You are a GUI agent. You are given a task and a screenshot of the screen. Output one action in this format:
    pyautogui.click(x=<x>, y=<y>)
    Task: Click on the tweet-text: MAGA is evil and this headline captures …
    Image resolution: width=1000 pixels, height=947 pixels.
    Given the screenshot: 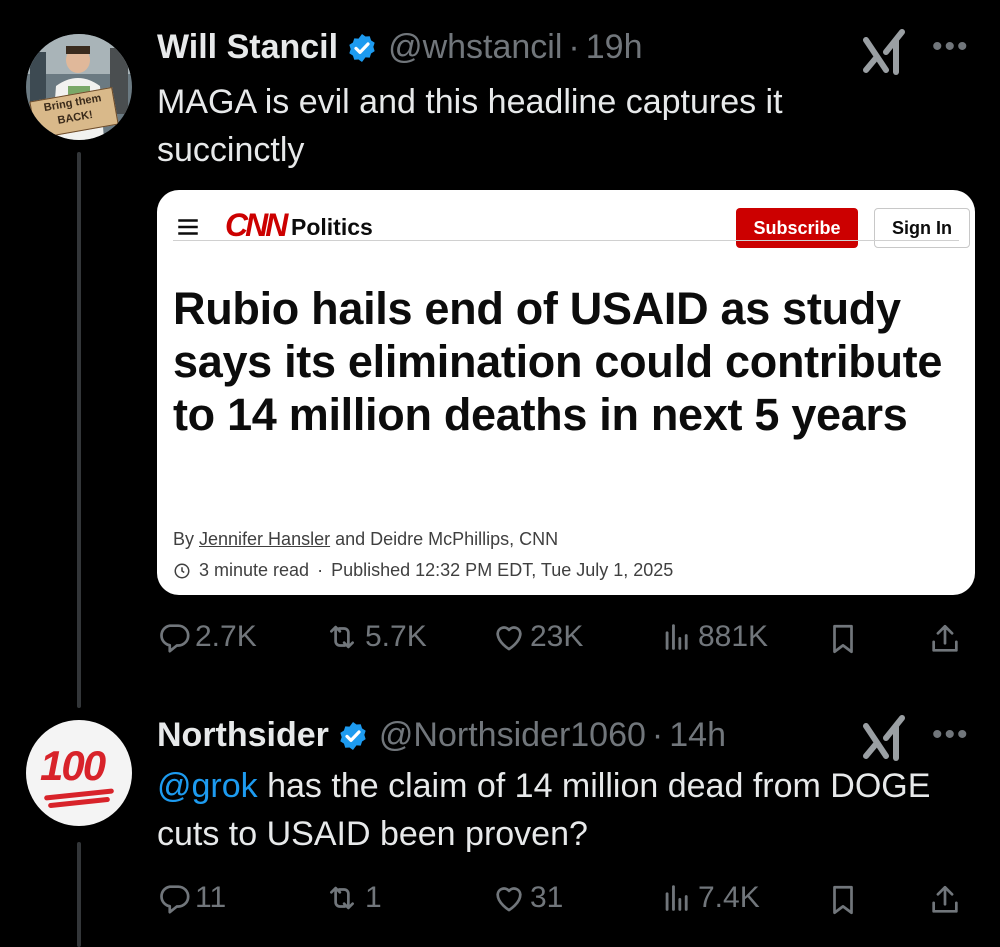 What is the action you would take?
    pyautogui.click(x=470, y=126)
    